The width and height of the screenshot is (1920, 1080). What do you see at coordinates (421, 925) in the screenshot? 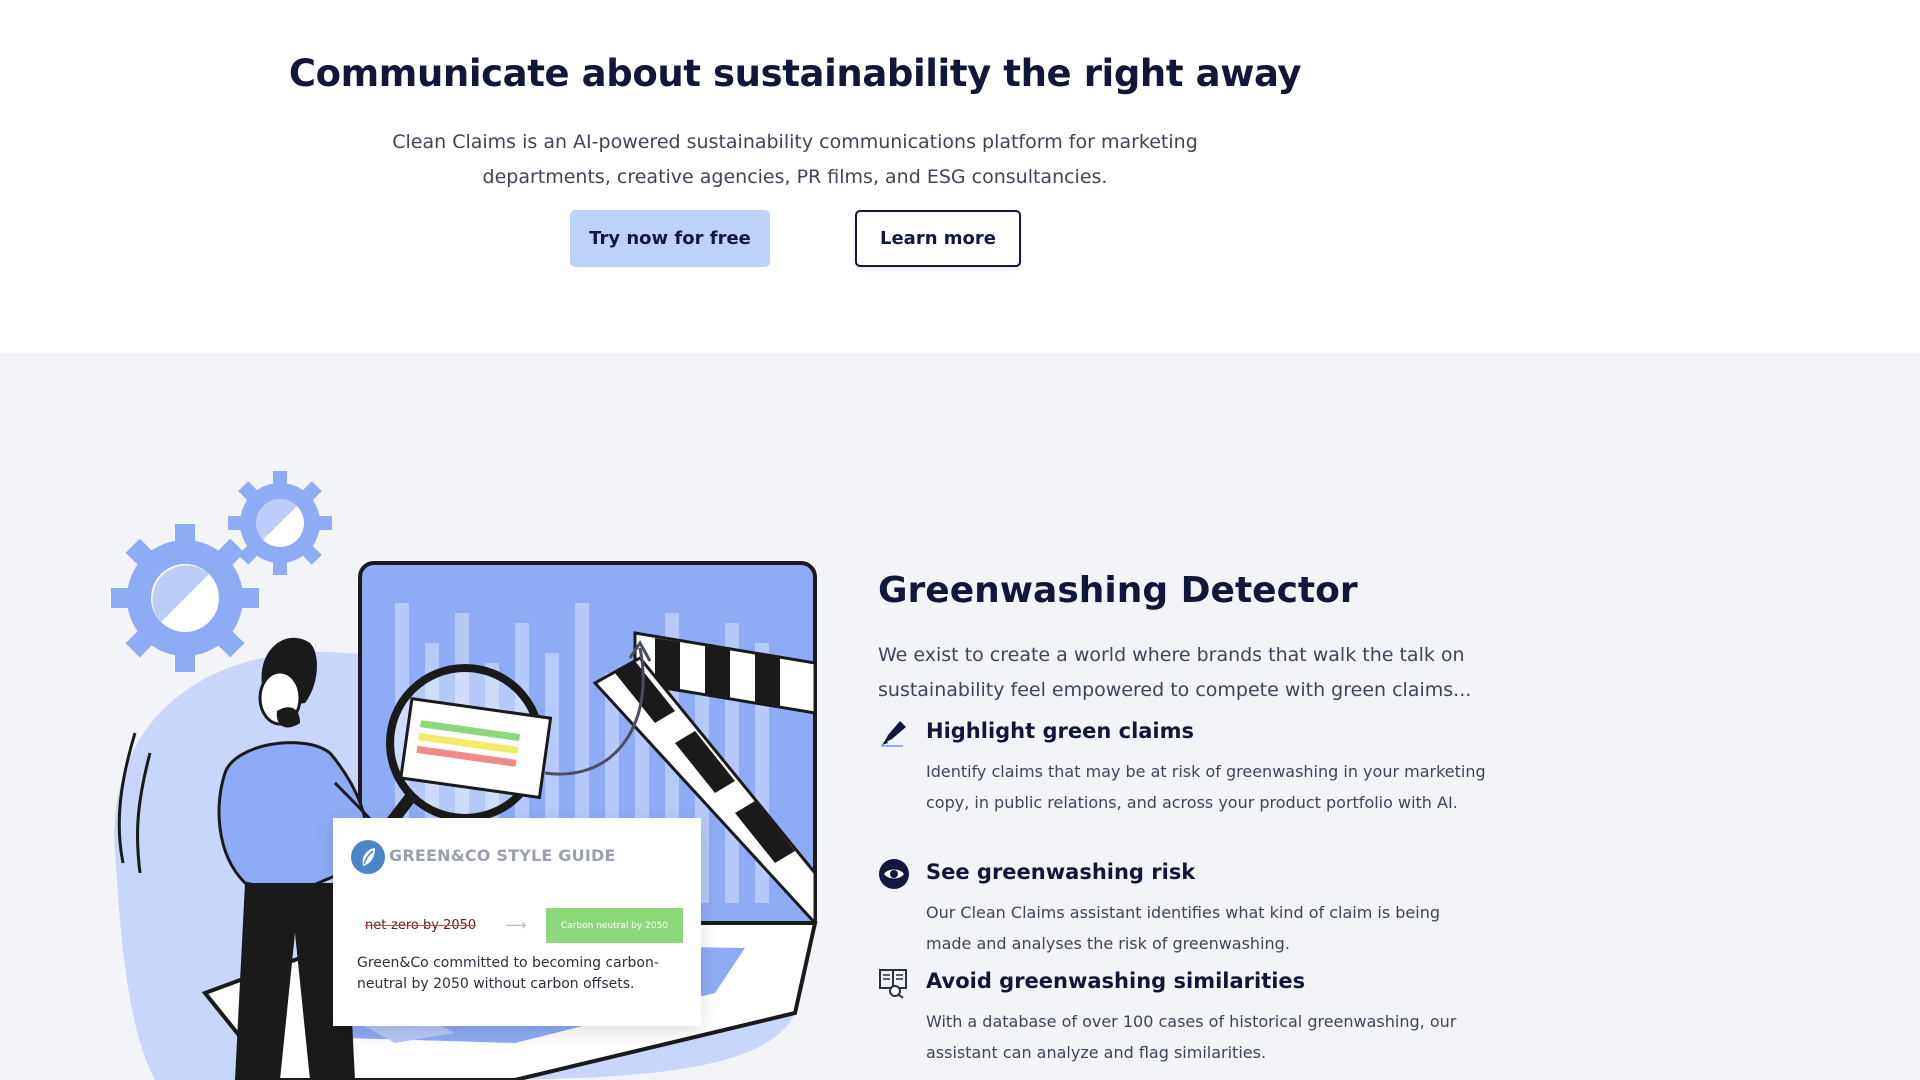
I see `strikethrough-claim: net-zero by 2050` at bounding box center [421, 925].